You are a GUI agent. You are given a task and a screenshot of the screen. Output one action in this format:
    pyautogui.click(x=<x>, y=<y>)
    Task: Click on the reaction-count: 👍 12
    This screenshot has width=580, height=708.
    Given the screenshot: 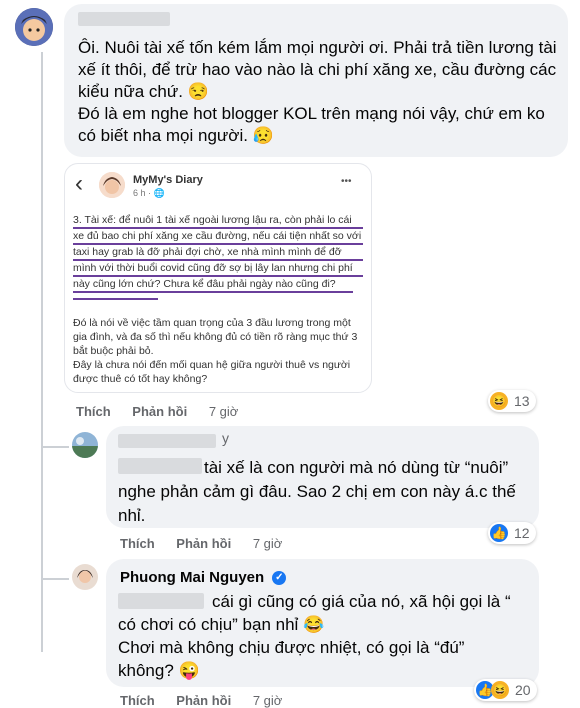 What is the action you would take?
    pyautogui.click(x=512, y=533)
    